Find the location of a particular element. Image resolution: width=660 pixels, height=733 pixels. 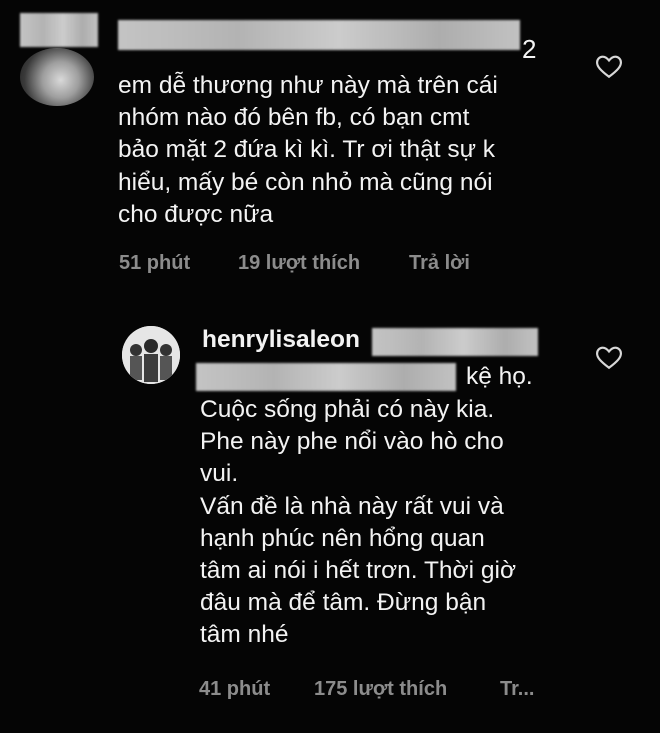

username-suffix: 2 is located at coordinates (529, 49).